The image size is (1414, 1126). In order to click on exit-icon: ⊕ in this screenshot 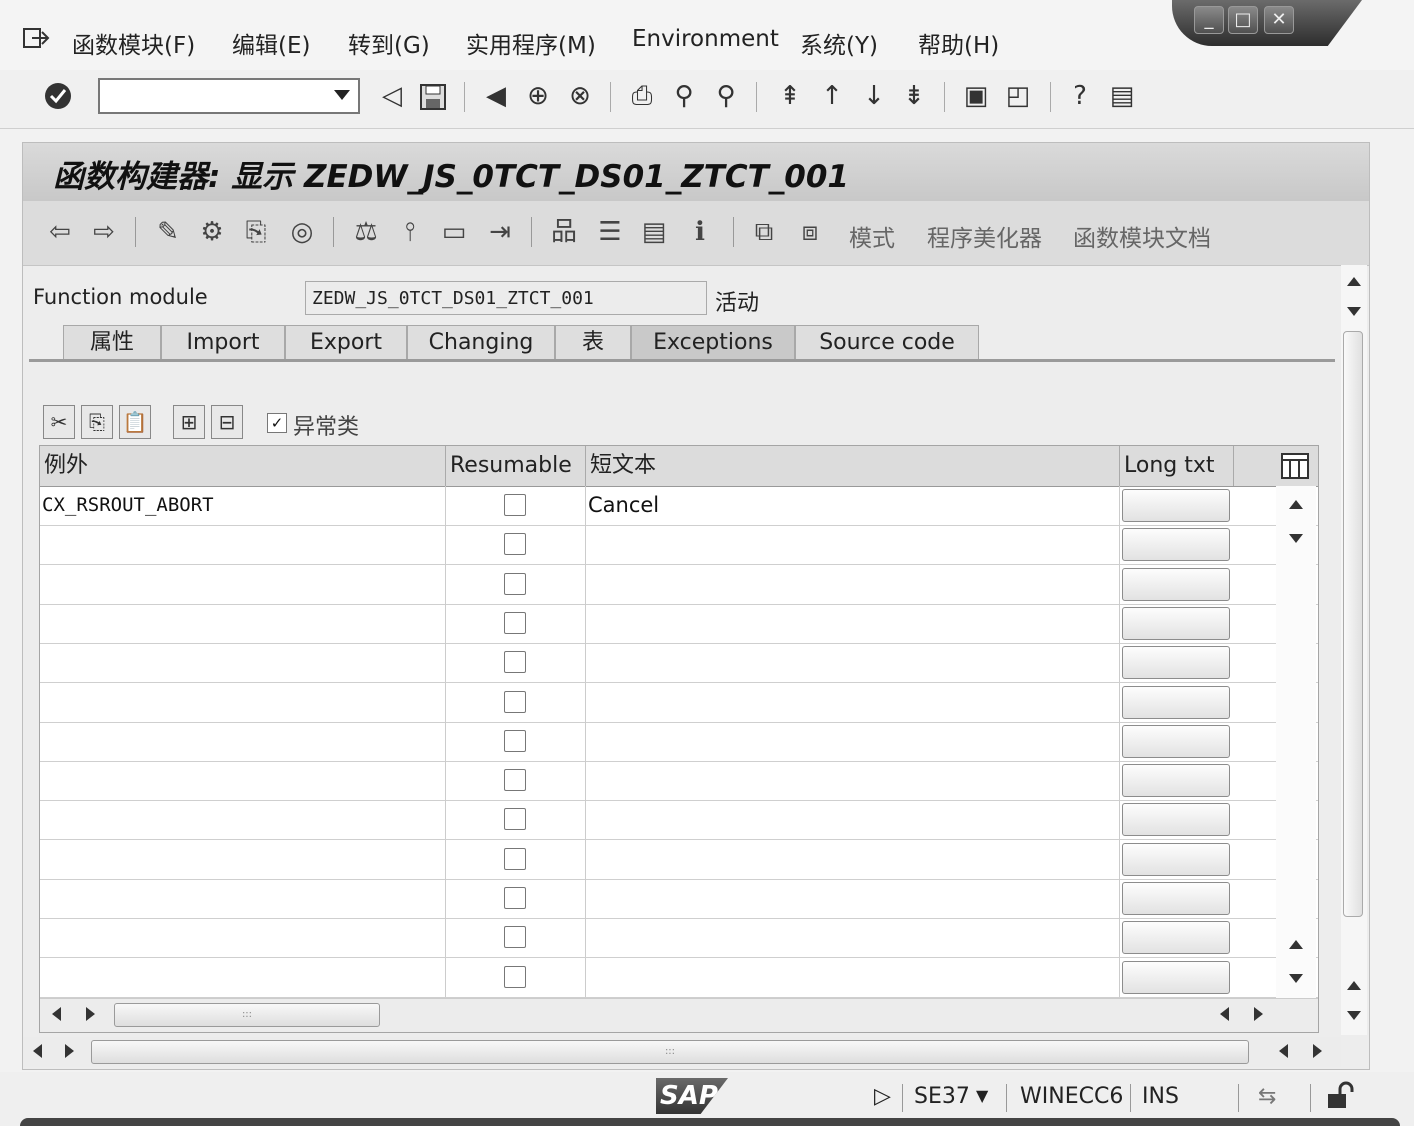, I will do `click(538, 96)`.